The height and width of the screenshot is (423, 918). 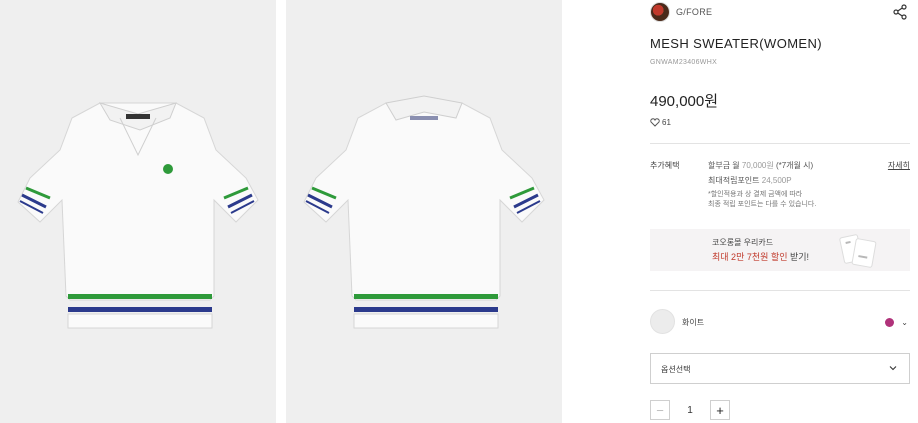 I want to click on card-promo-title: 코오롱몰 우리카드, so click(x=743, y=242).